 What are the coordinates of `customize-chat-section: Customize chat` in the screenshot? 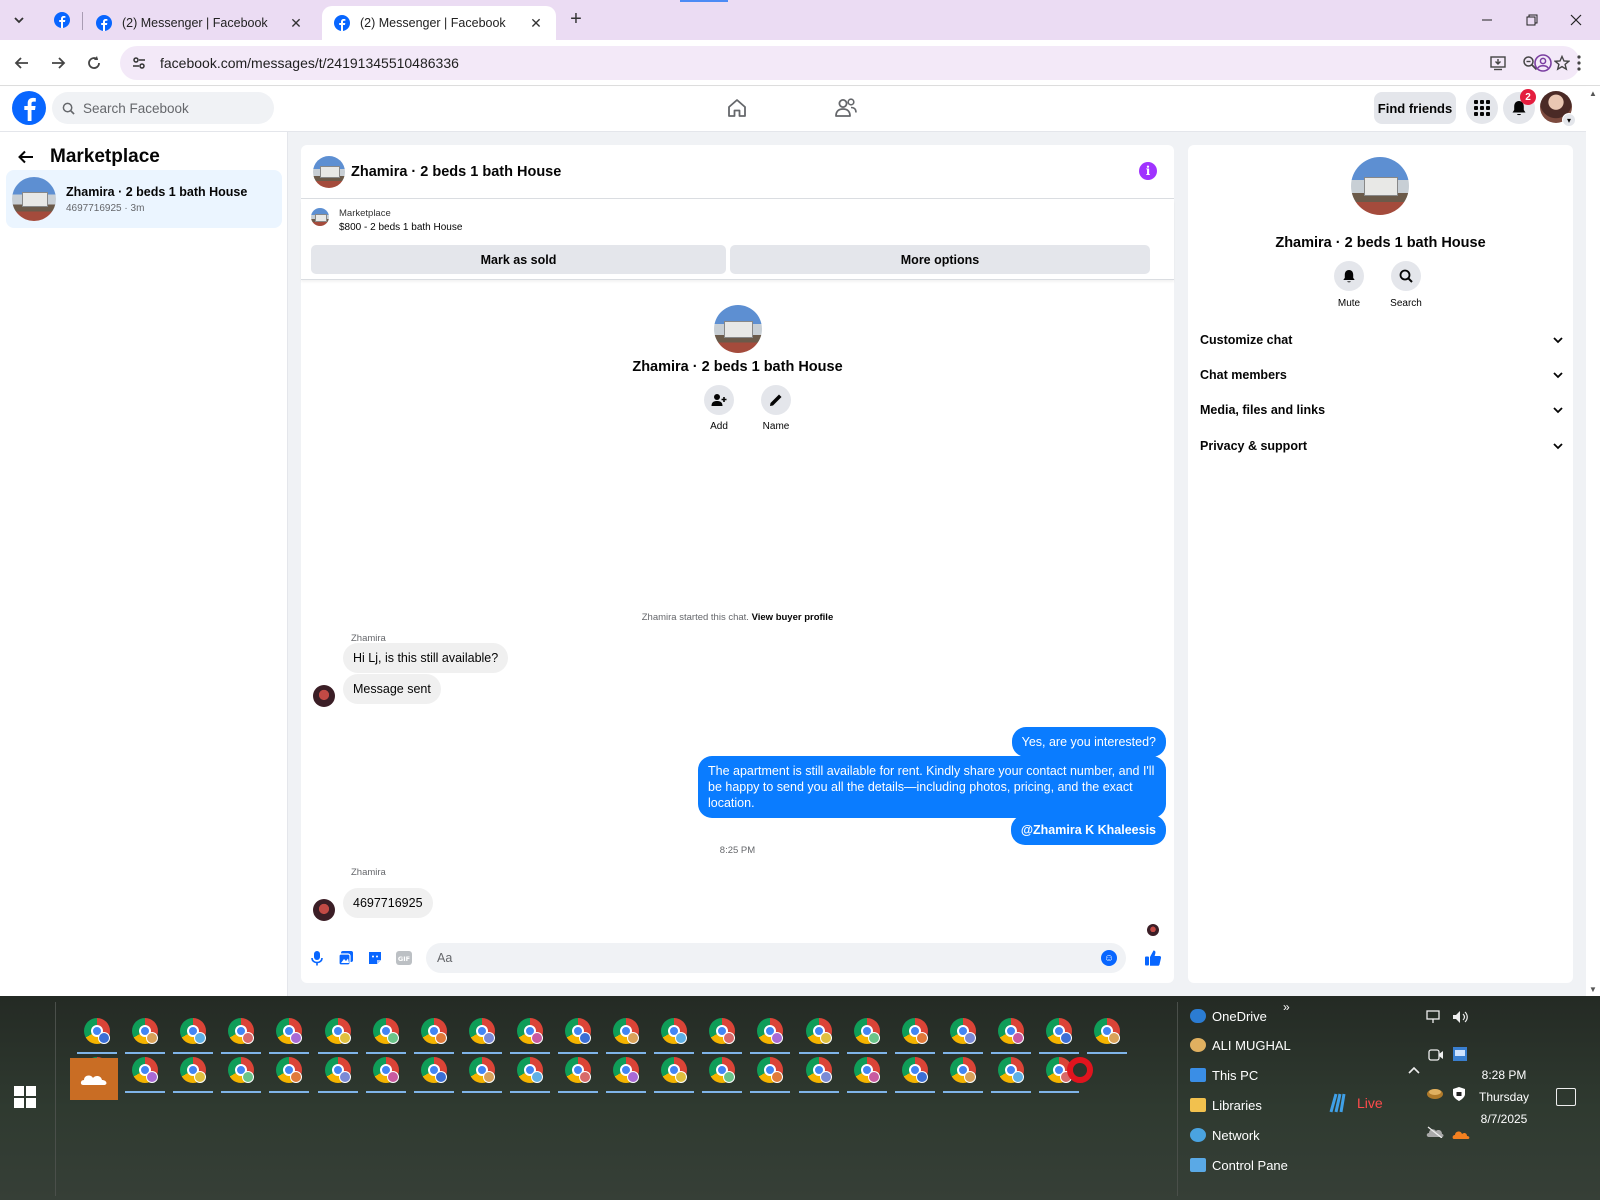 It's located at (1382, 340).